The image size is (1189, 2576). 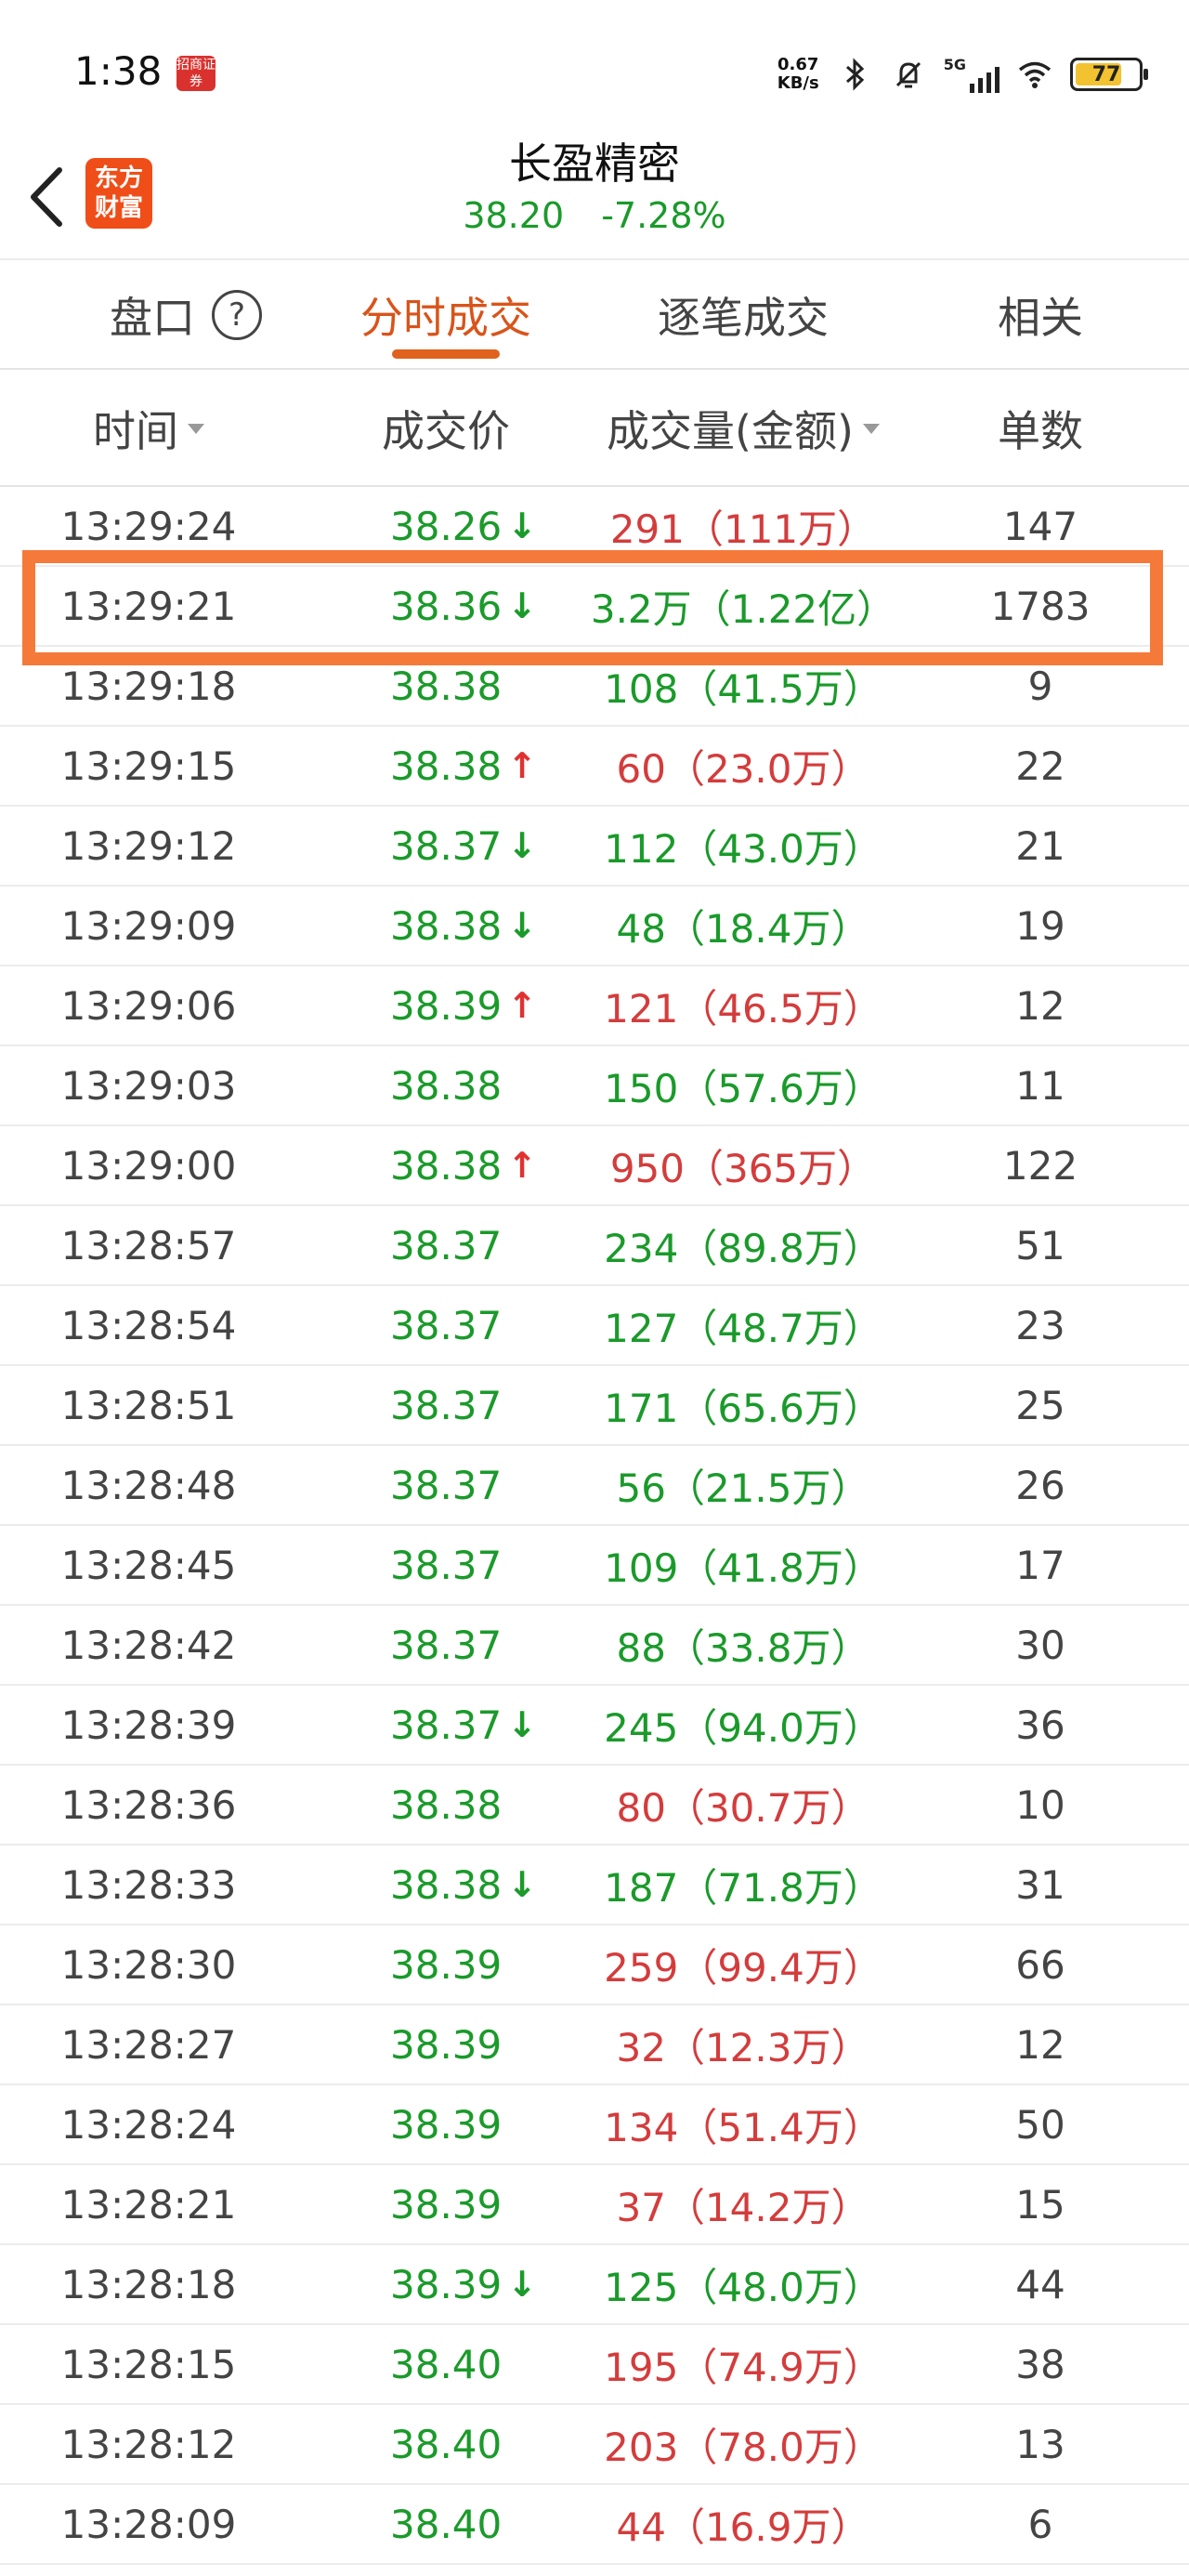 What do you see at coordinates (1040, 1565) in the screenshot?
I see `trade-count: 17` at bounding box center [1040, 1565].